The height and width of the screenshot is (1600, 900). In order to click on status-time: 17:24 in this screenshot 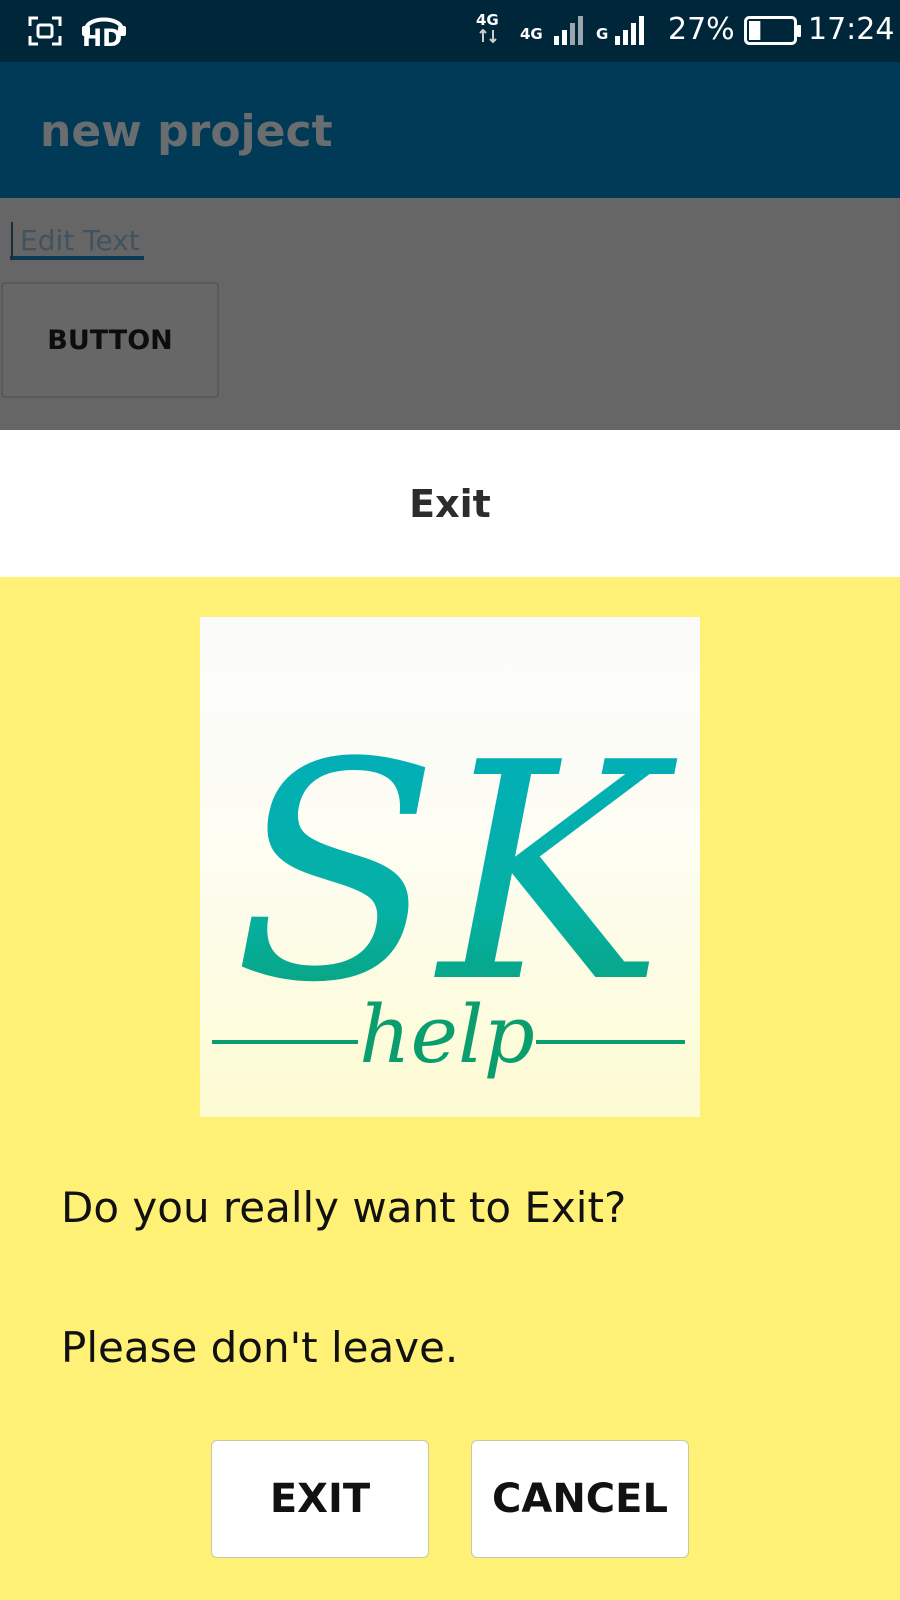, I will do `click(851, 29)`.